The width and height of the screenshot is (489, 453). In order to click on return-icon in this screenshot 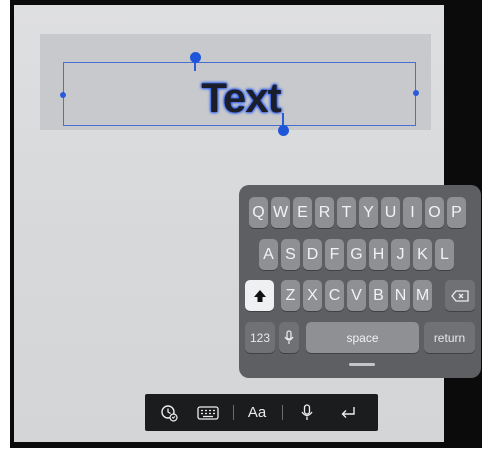, I will do `click(348, 413)`.